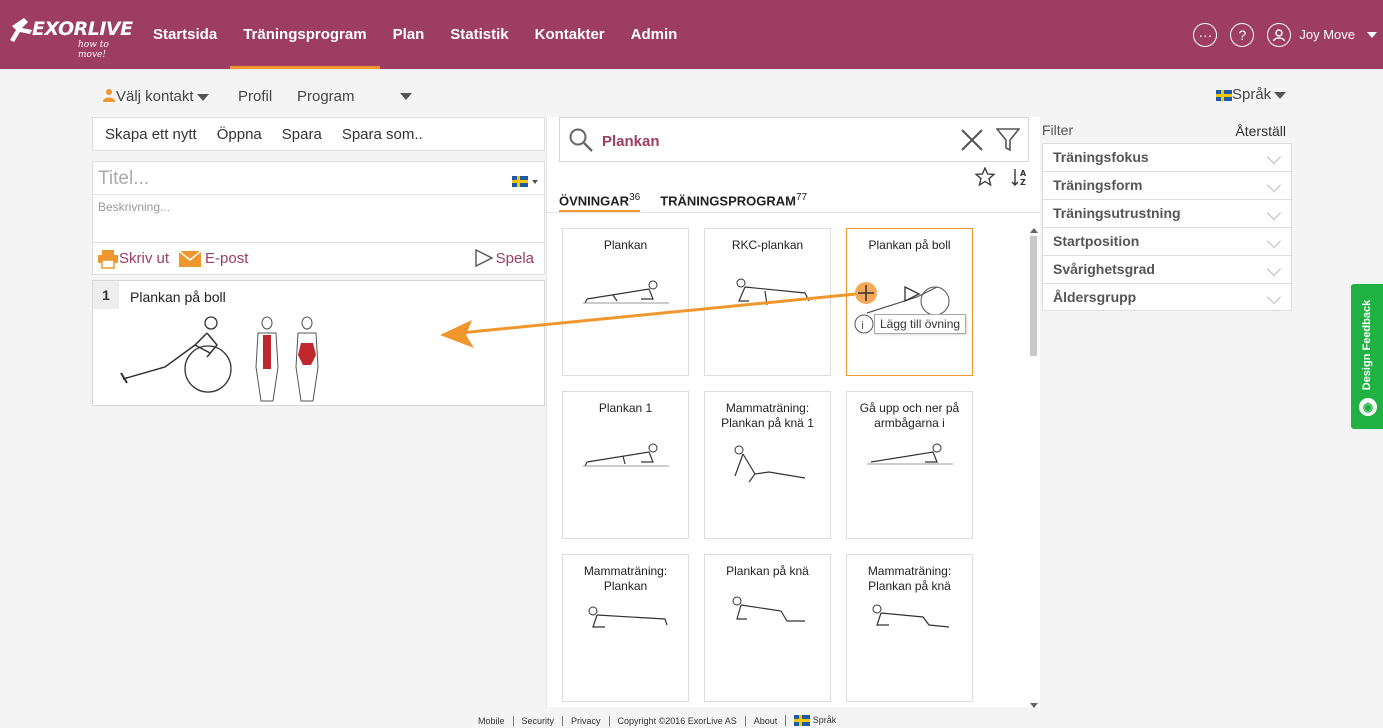  What do you see at coordinates (1021, 177) in the screenshot?
I see `sort-az-icon: AZ` at bounding box center [1021, 177].